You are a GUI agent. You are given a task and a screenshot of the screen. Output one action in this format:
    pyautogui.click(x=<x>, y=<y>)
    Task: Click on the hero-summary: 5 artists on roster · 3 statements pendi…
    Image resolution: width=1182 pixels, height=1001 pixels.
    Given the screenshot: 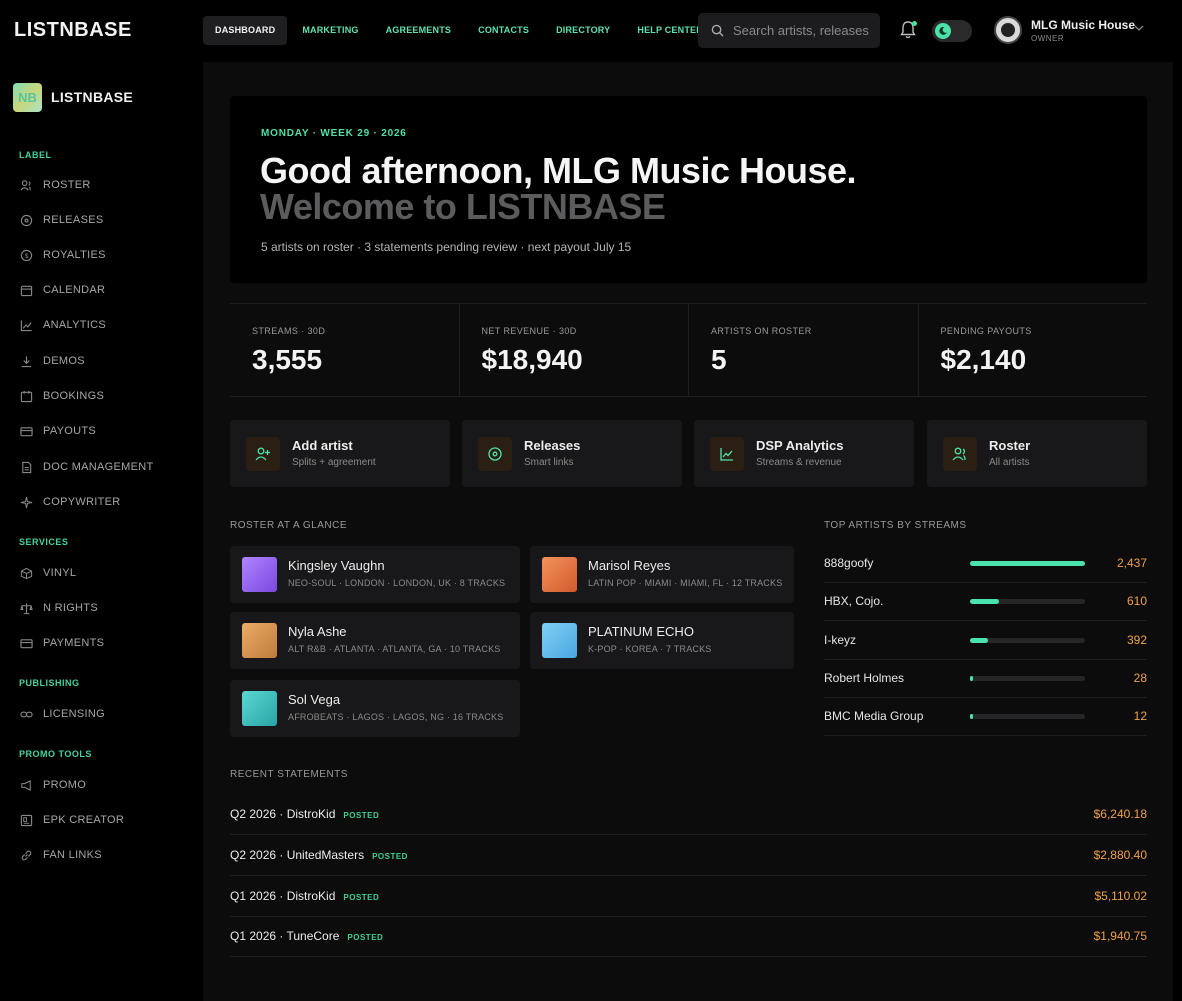 What is the action you would take?
    pyautogui.click(x=446, y=247)
    